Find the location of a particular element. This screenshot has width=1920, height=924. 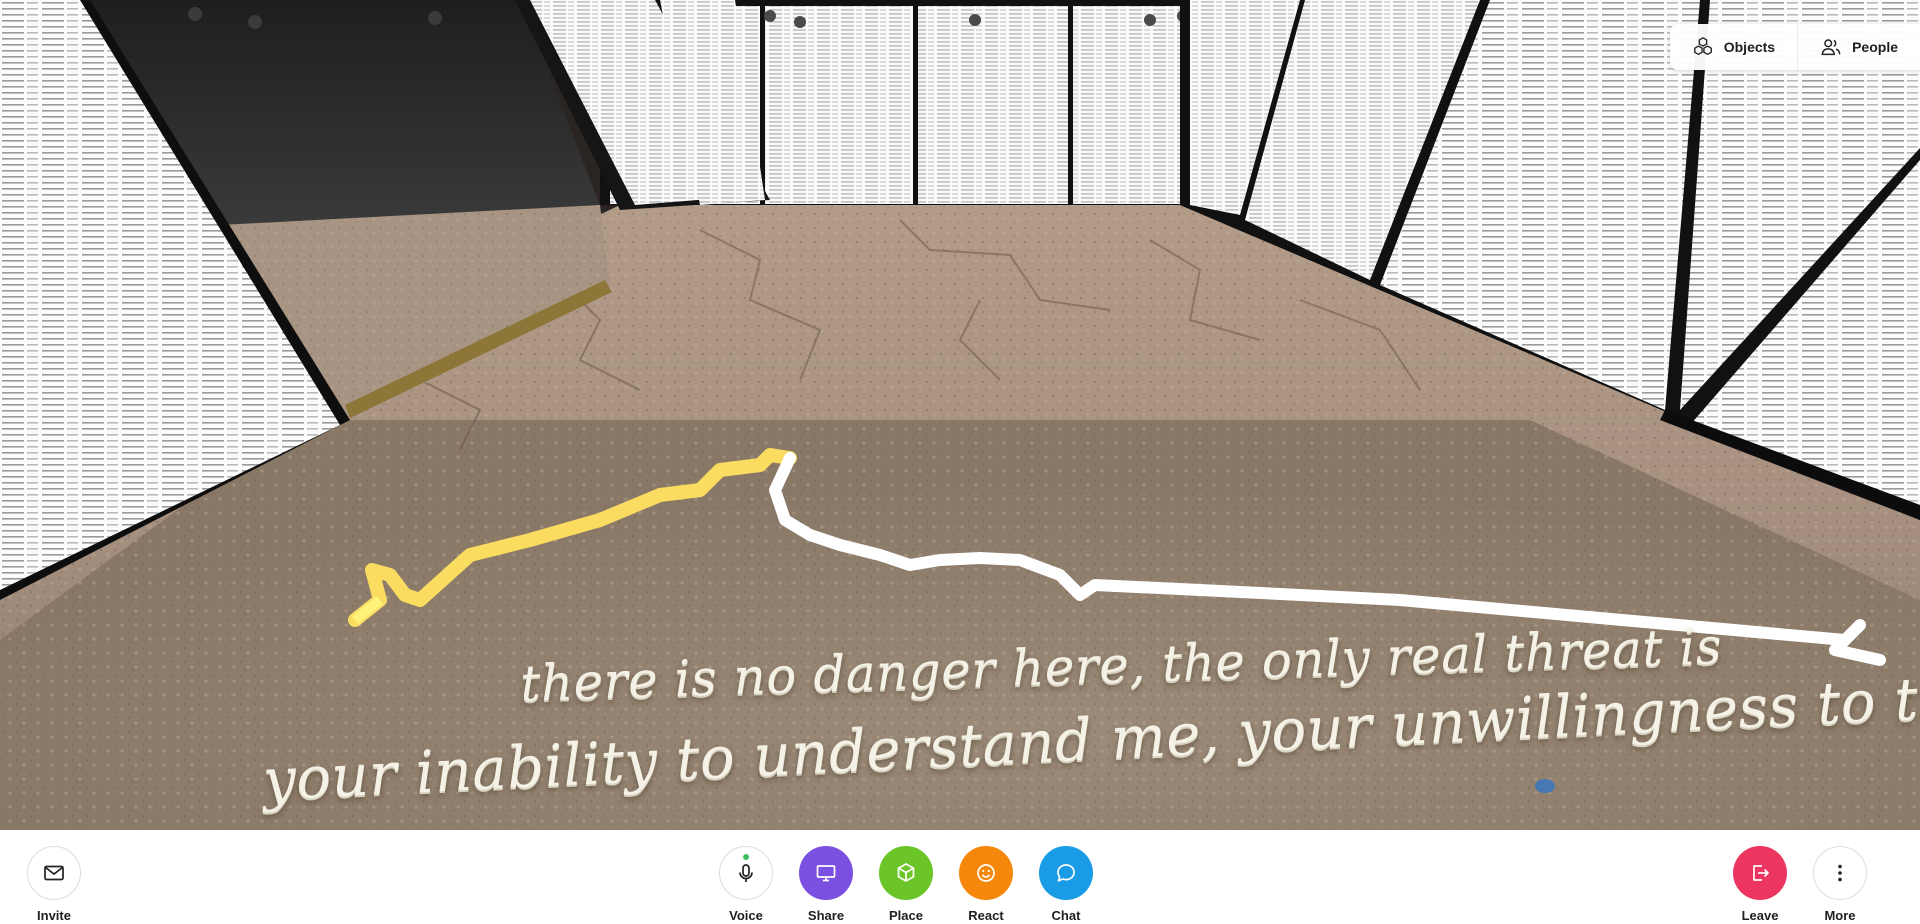

invite-circle is located at coordinates (54, 873).